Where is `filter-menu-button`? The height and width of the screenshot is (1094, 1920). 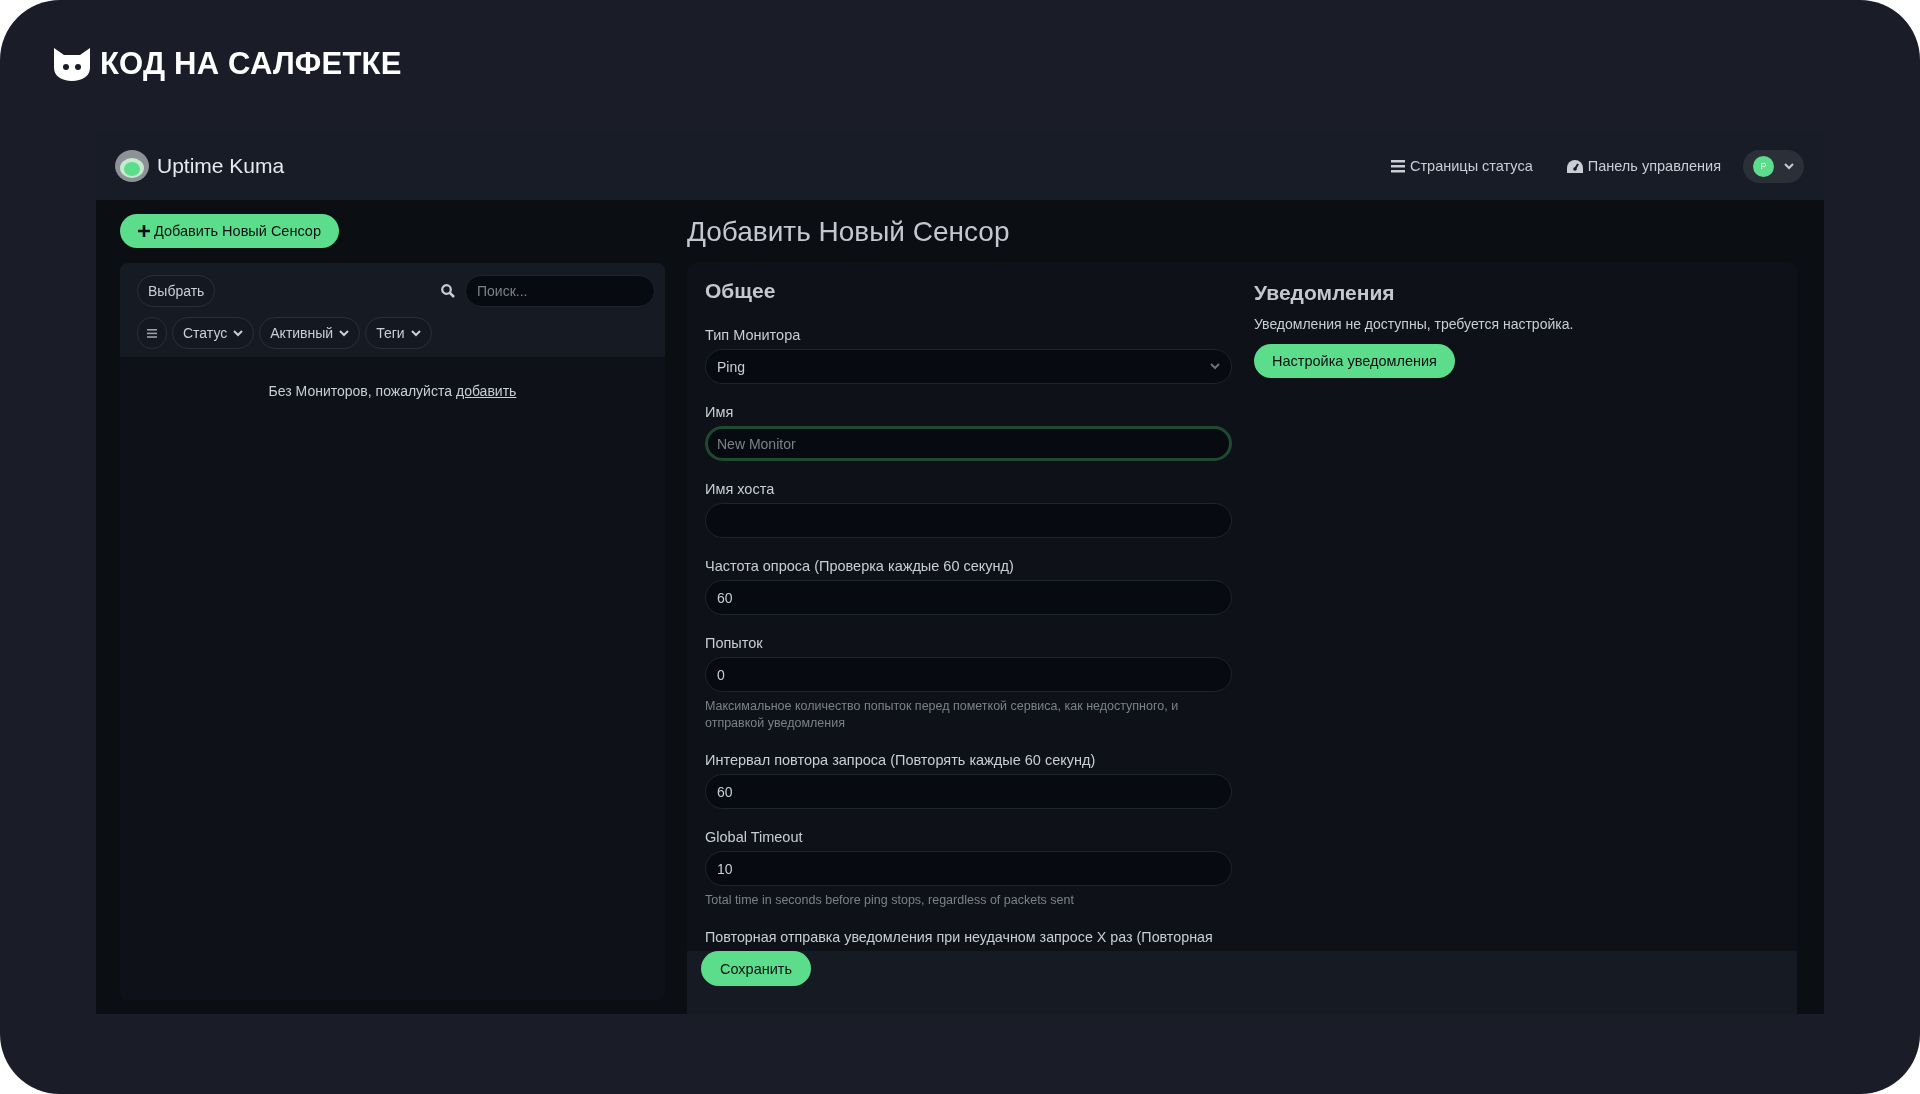
filter-menu-button is located at coordinates (152, 333).